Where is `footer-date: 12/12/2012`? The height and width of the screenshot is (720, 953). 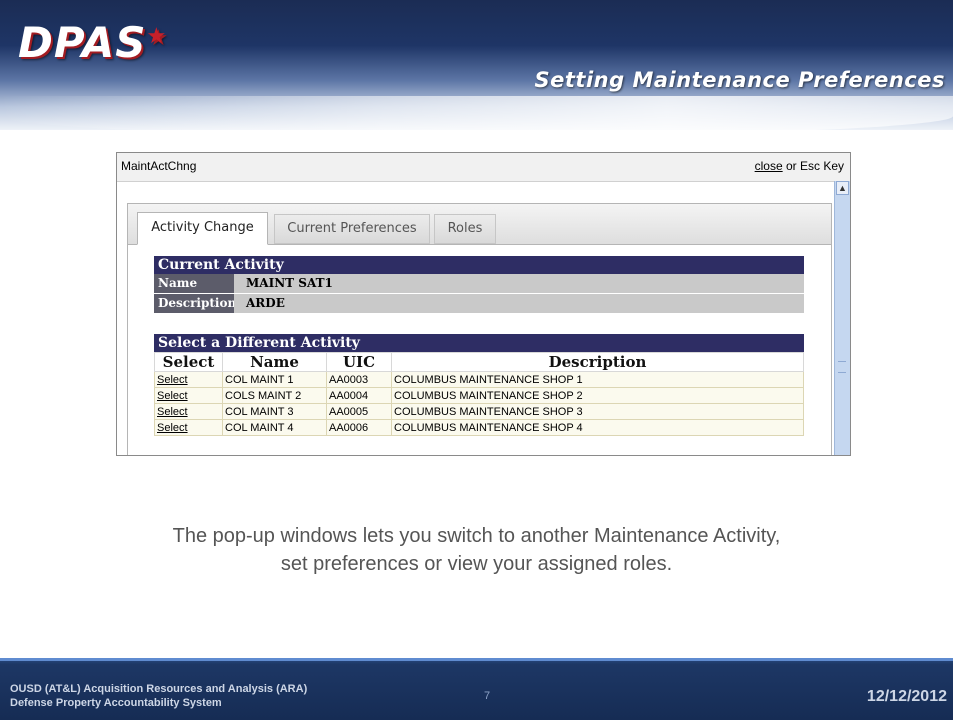 footer-date: 12/12/2012 is located at coordinates (906, 696).